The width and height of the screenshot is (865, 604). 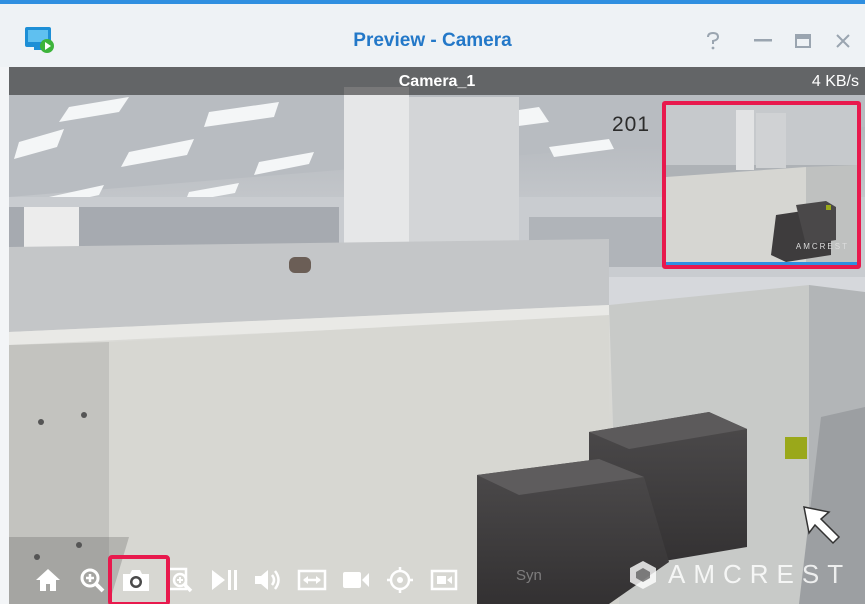 What do you see at coordinates (136, 580) in the screenshot?
I see `snapshot-icon` at bounding box center [136, 580].